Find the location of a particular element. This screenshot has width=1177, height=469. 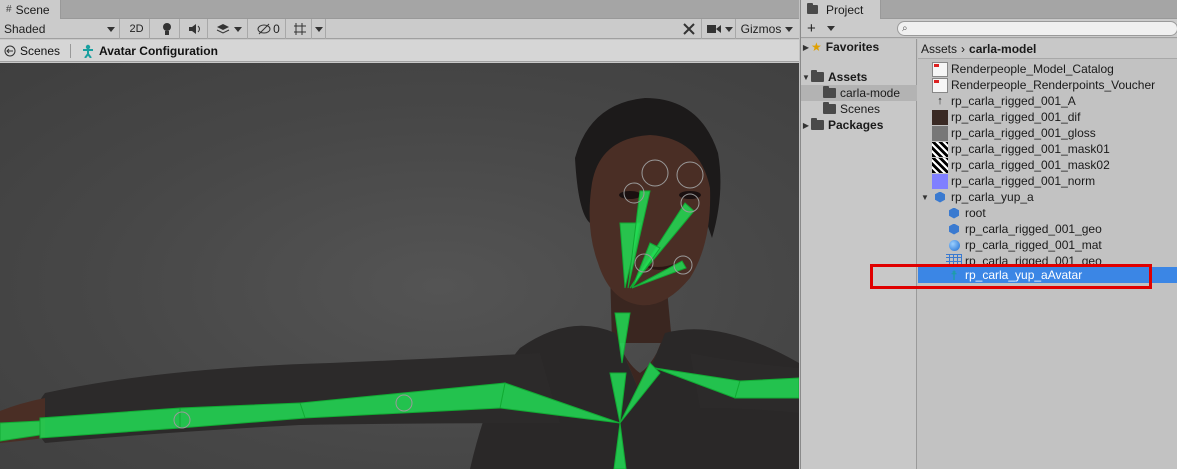

toggle-2d-button: 2D is located at coordinates (137, 29).